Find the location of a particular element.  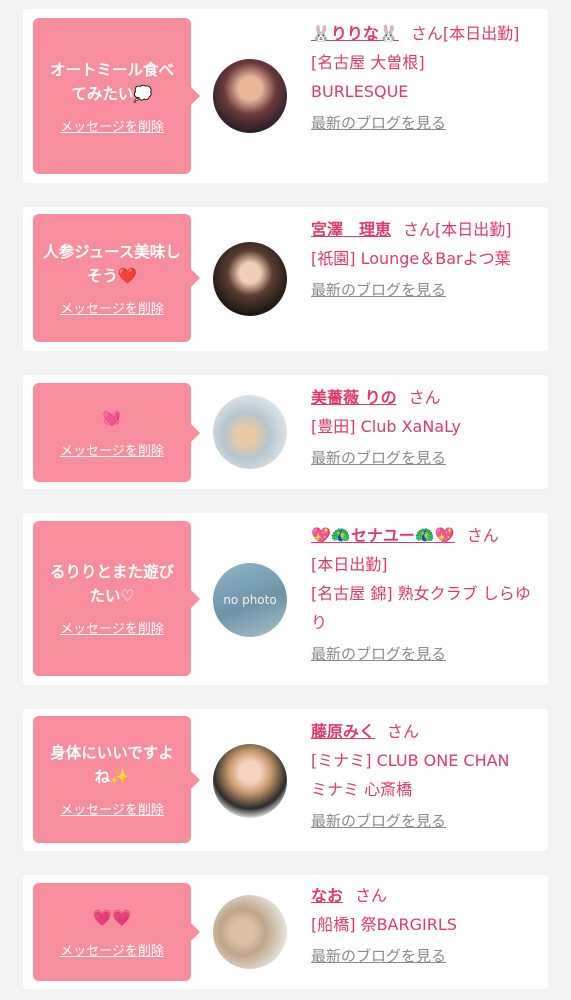

message-text: るりりとまた遊びたい♡ is located at coordinates (111, 584).